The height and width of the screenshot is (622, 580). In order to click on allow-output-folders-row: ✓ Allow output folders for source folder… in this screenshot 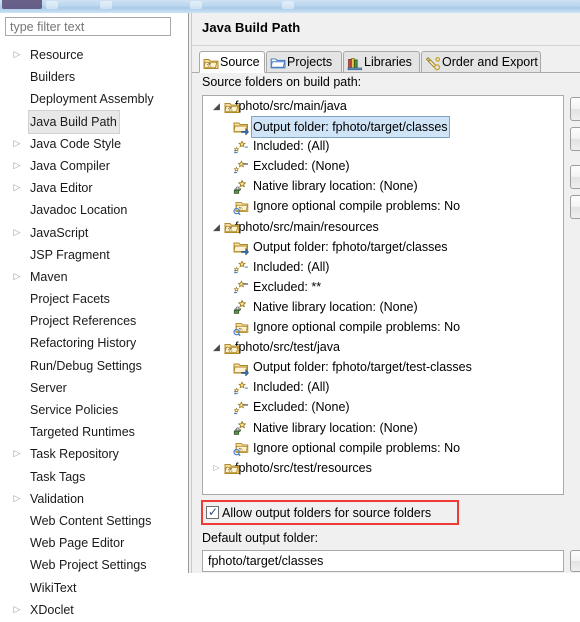, I will do `click(318, 513)`.